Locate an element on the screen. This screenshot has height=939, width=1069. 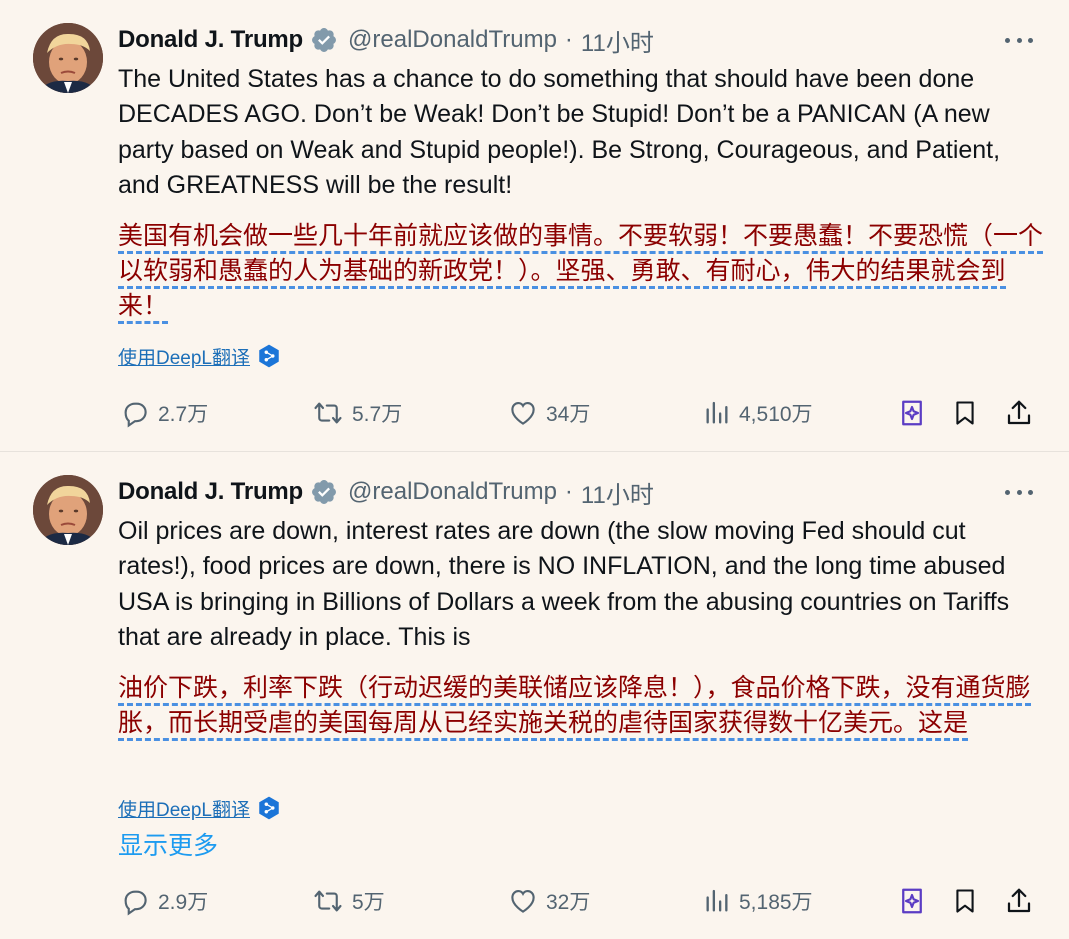
like-button: 34万 is located at coordinates (549, 413).